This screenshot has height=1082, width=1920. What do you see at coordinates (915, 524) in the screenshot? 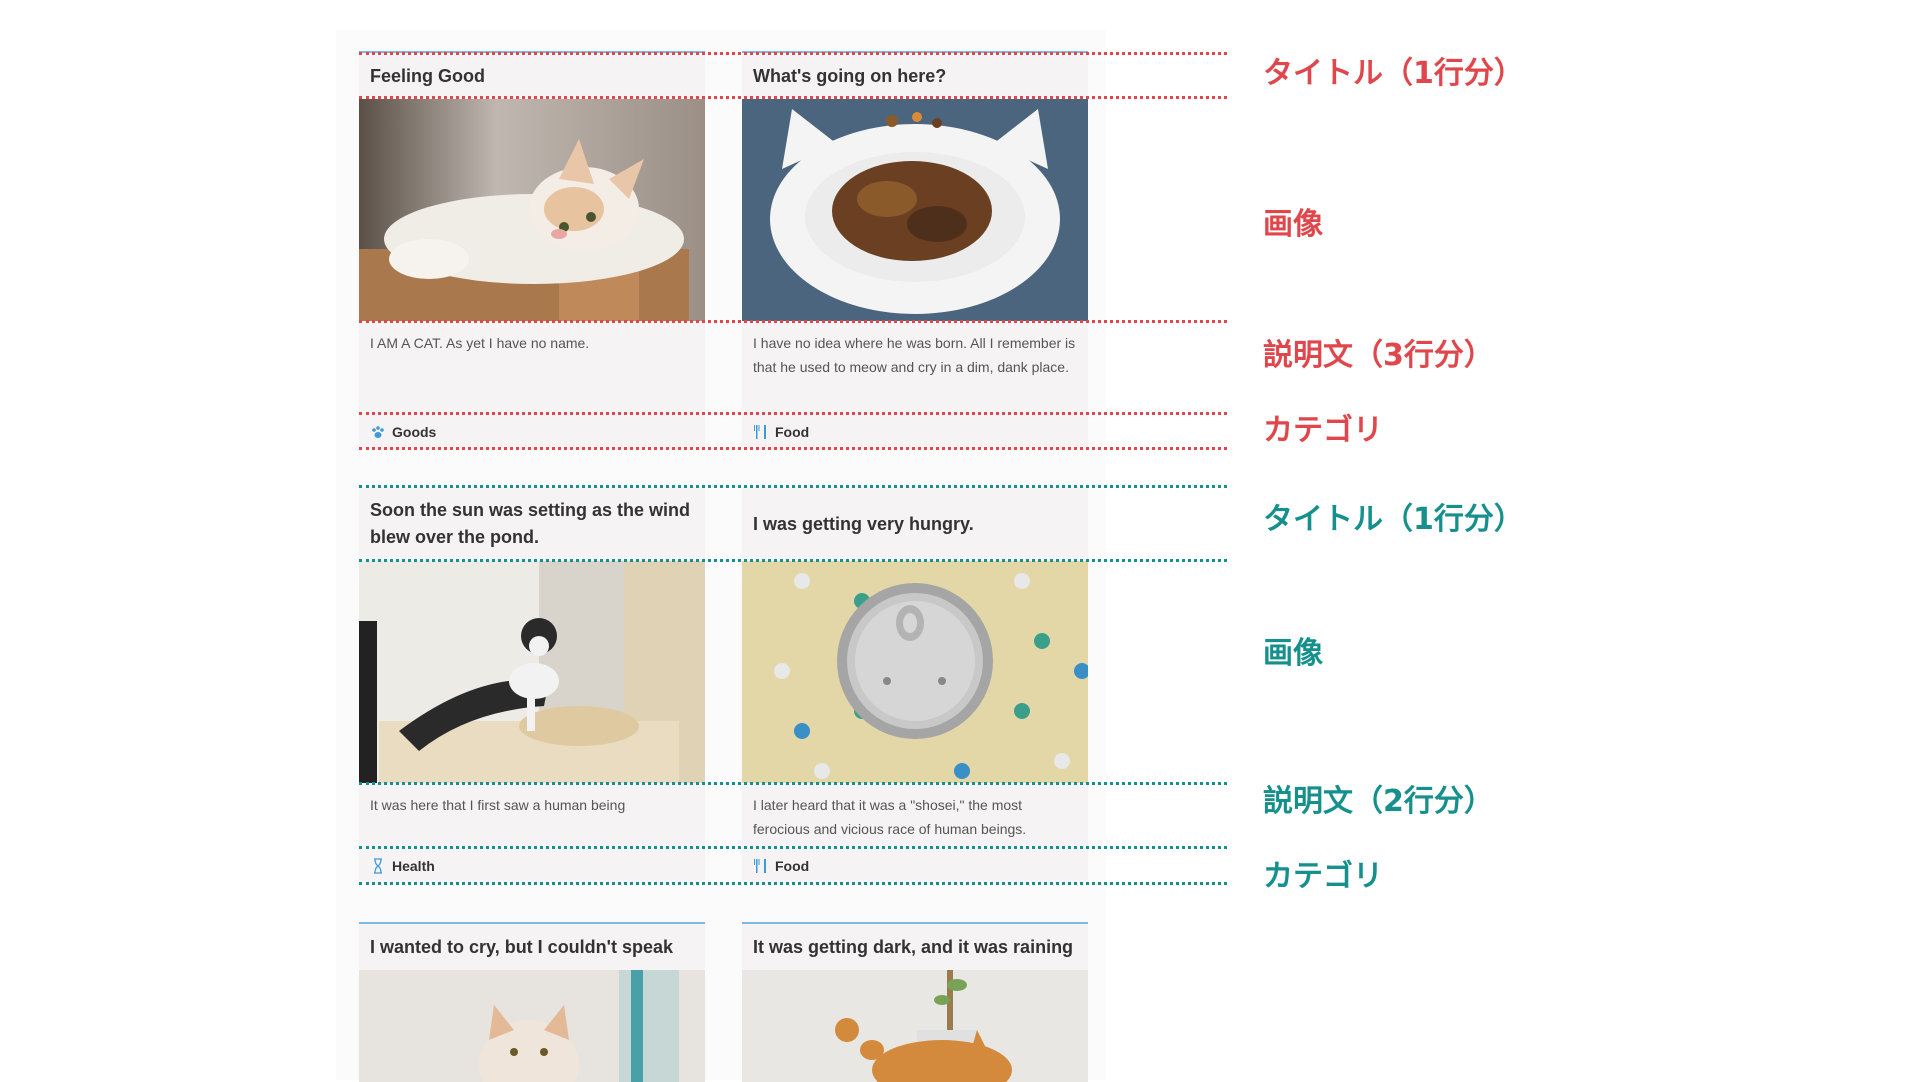
I see `card-title: I was getting very hungry.` at bounding box center [915, 524].